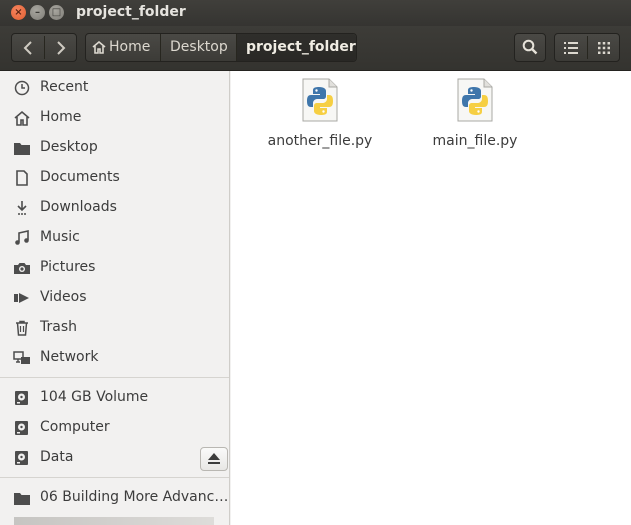  What do you see at coordinates (131, 12) in the screenshot?
I see `window-title: project_folder` at bounding box center [131, 12].